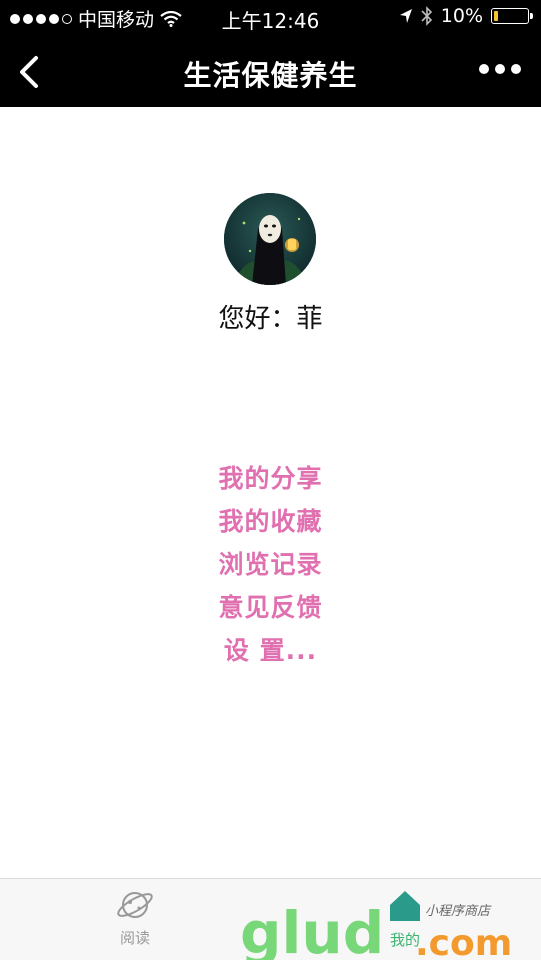 The width and height of the screenshot is (541, 960). Describe the element at coordinates (426, 16) in the screenshot. I see `bluetooth-icon` at that location.